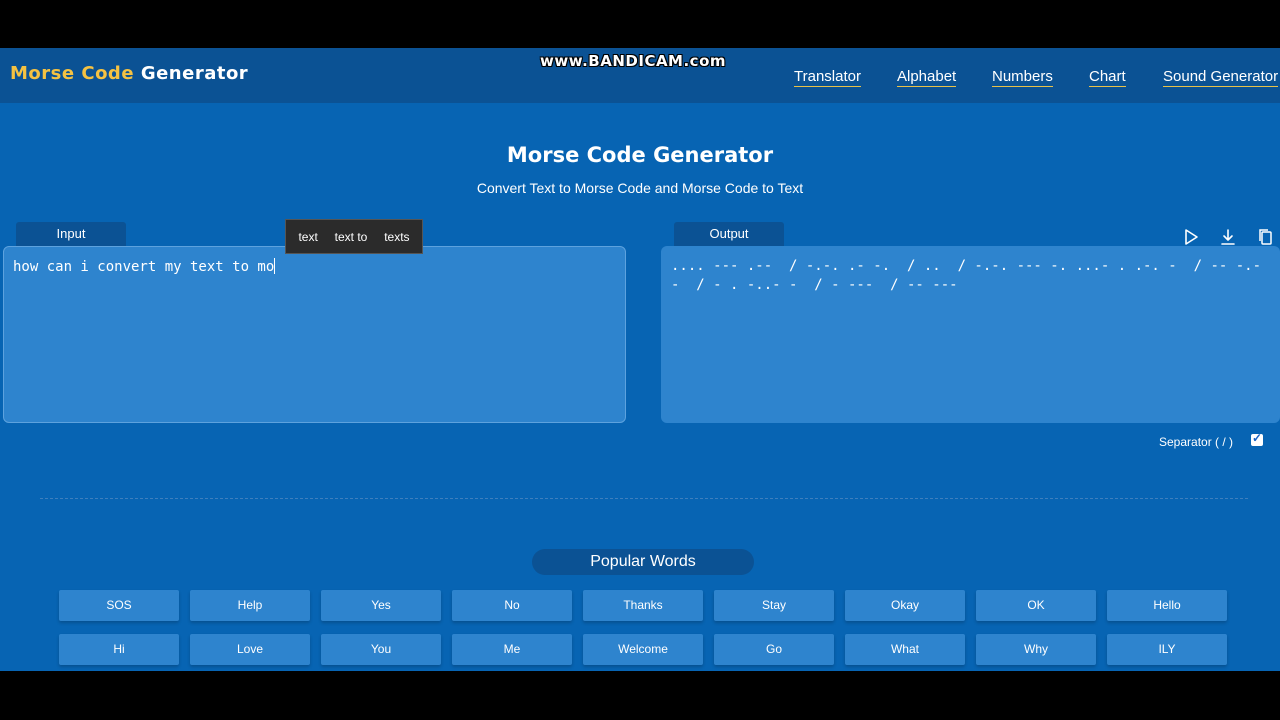 This screenshot has height=720, width=1280. I want to click on word-button-no: No, so click(512, 605).